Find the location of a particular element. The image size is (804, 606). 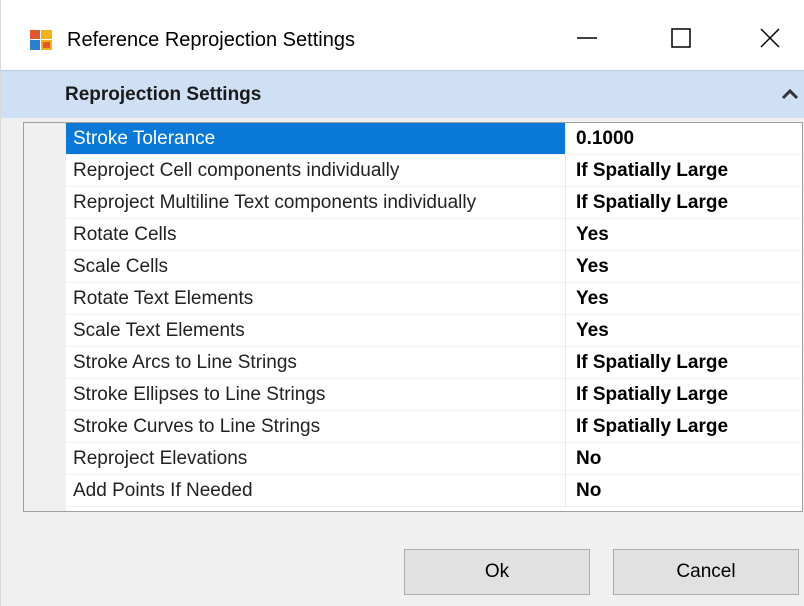

property-row-rotate-text-elements: Rotate Text Elements Yes is located at coordinates (434, 299).